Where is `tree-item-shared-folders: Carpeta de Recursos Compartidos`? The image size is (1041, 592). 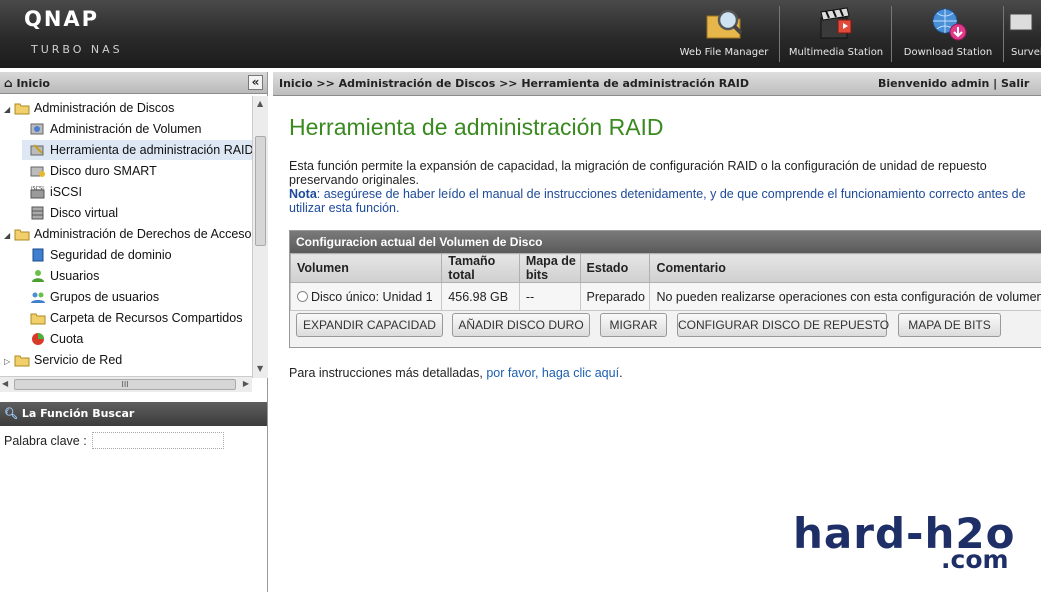
tree-item-shared-folders: Carpeta de Recursos Compartidos is located at coordinates (136, 318).